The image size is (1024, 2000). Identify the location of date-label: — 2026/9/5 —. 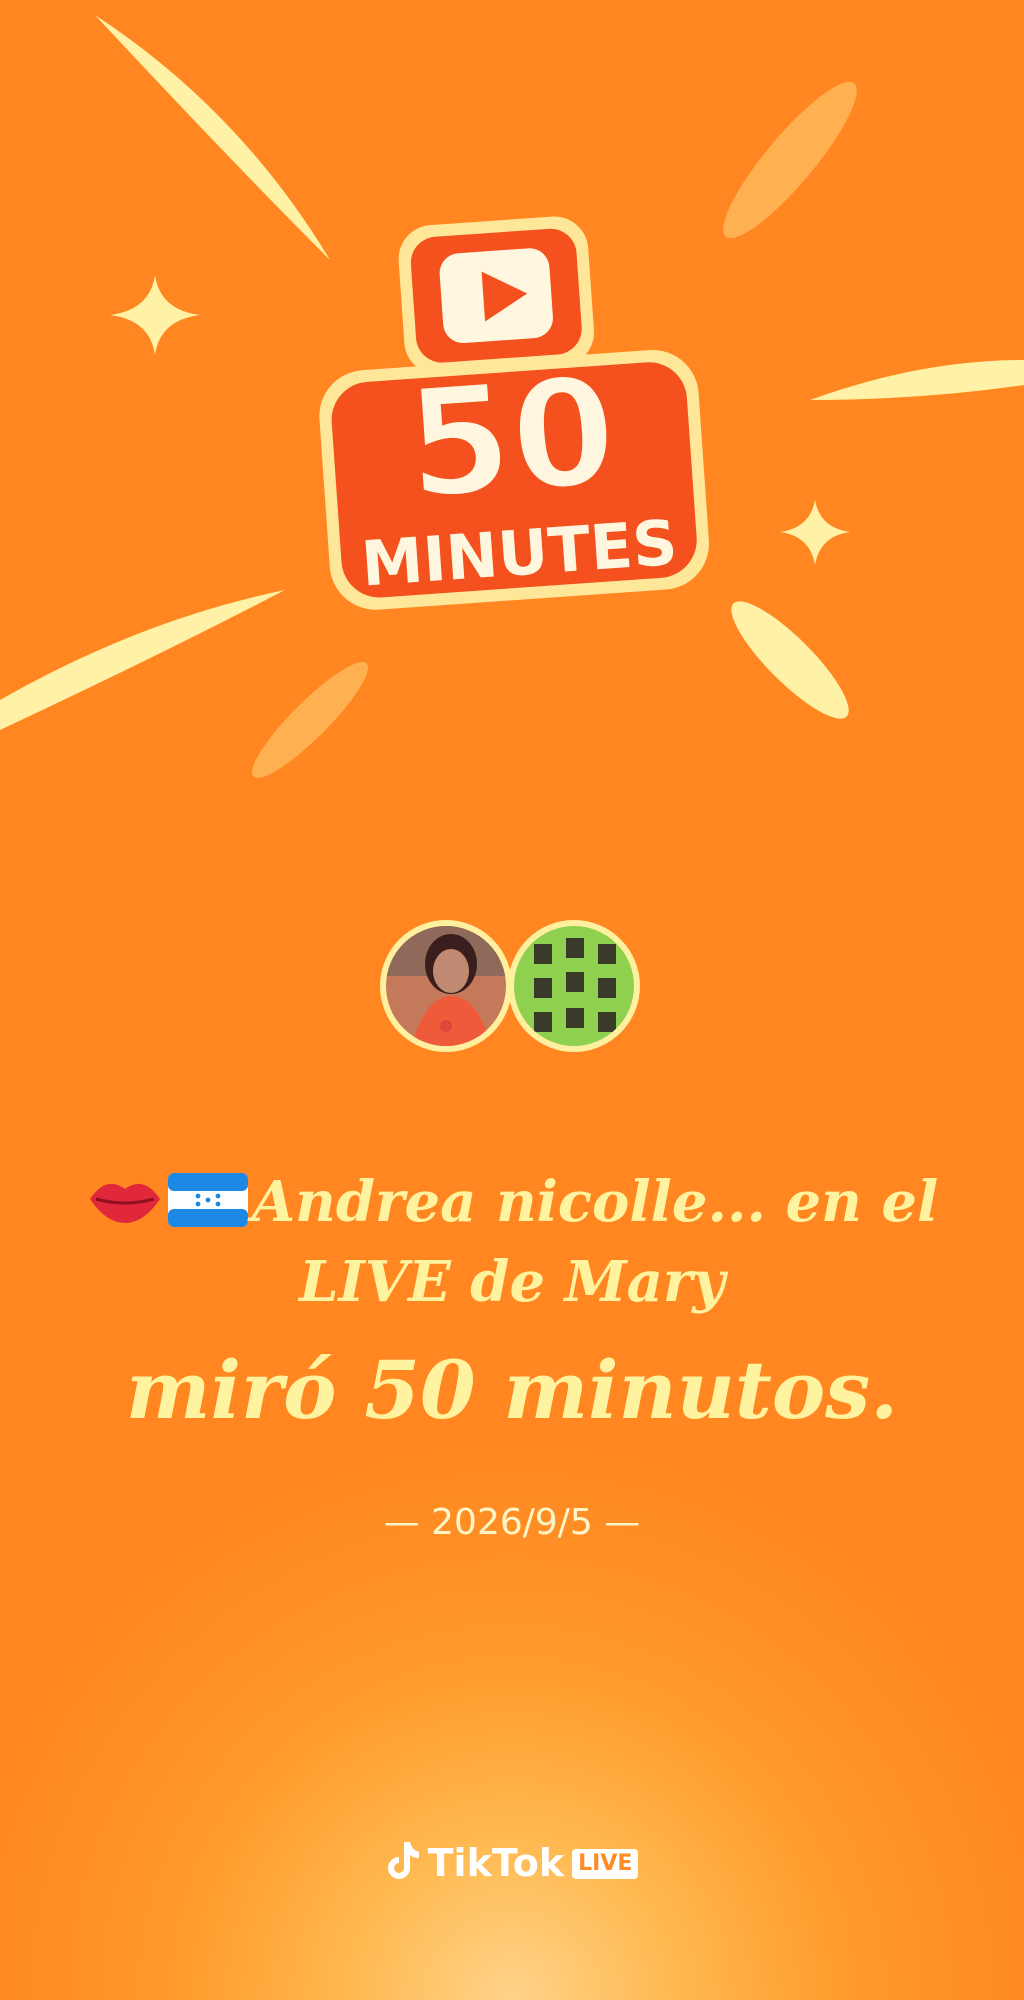
(512, 1522).